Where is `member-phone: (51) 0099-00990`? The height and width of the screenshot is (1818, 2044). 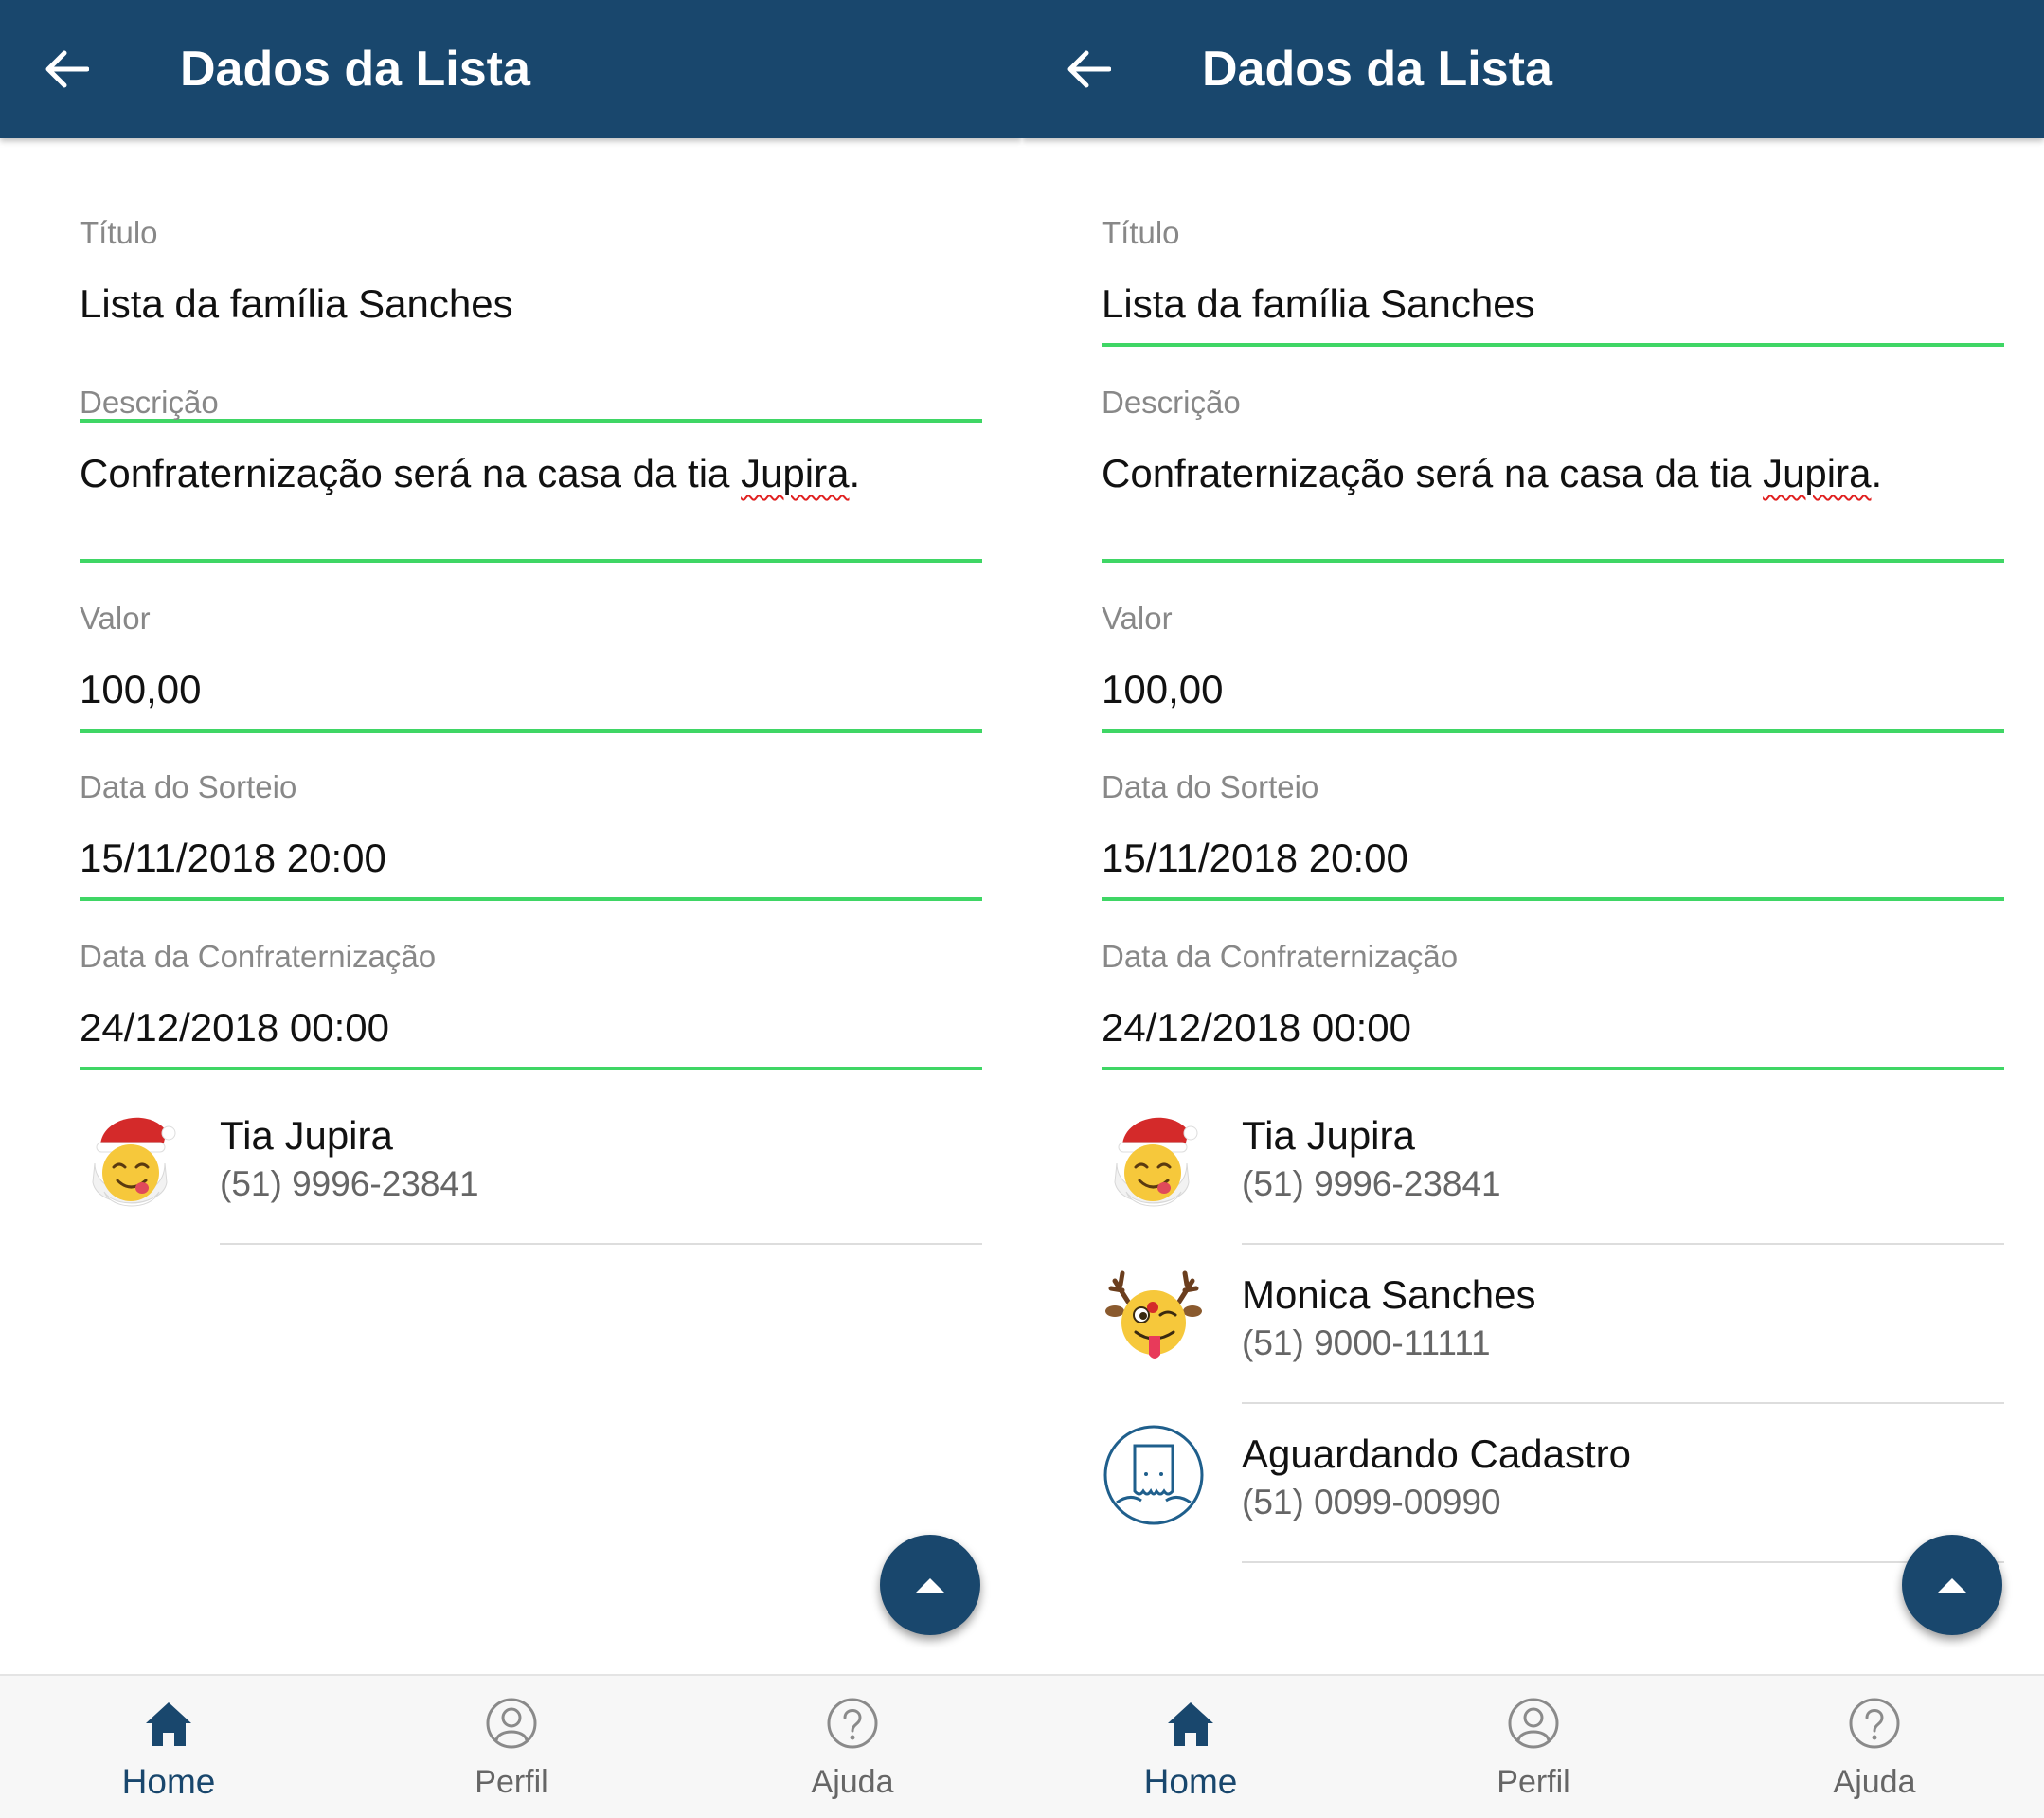
member-phone: (51) 0099-00990 is located at coordinates (1371, 1502).